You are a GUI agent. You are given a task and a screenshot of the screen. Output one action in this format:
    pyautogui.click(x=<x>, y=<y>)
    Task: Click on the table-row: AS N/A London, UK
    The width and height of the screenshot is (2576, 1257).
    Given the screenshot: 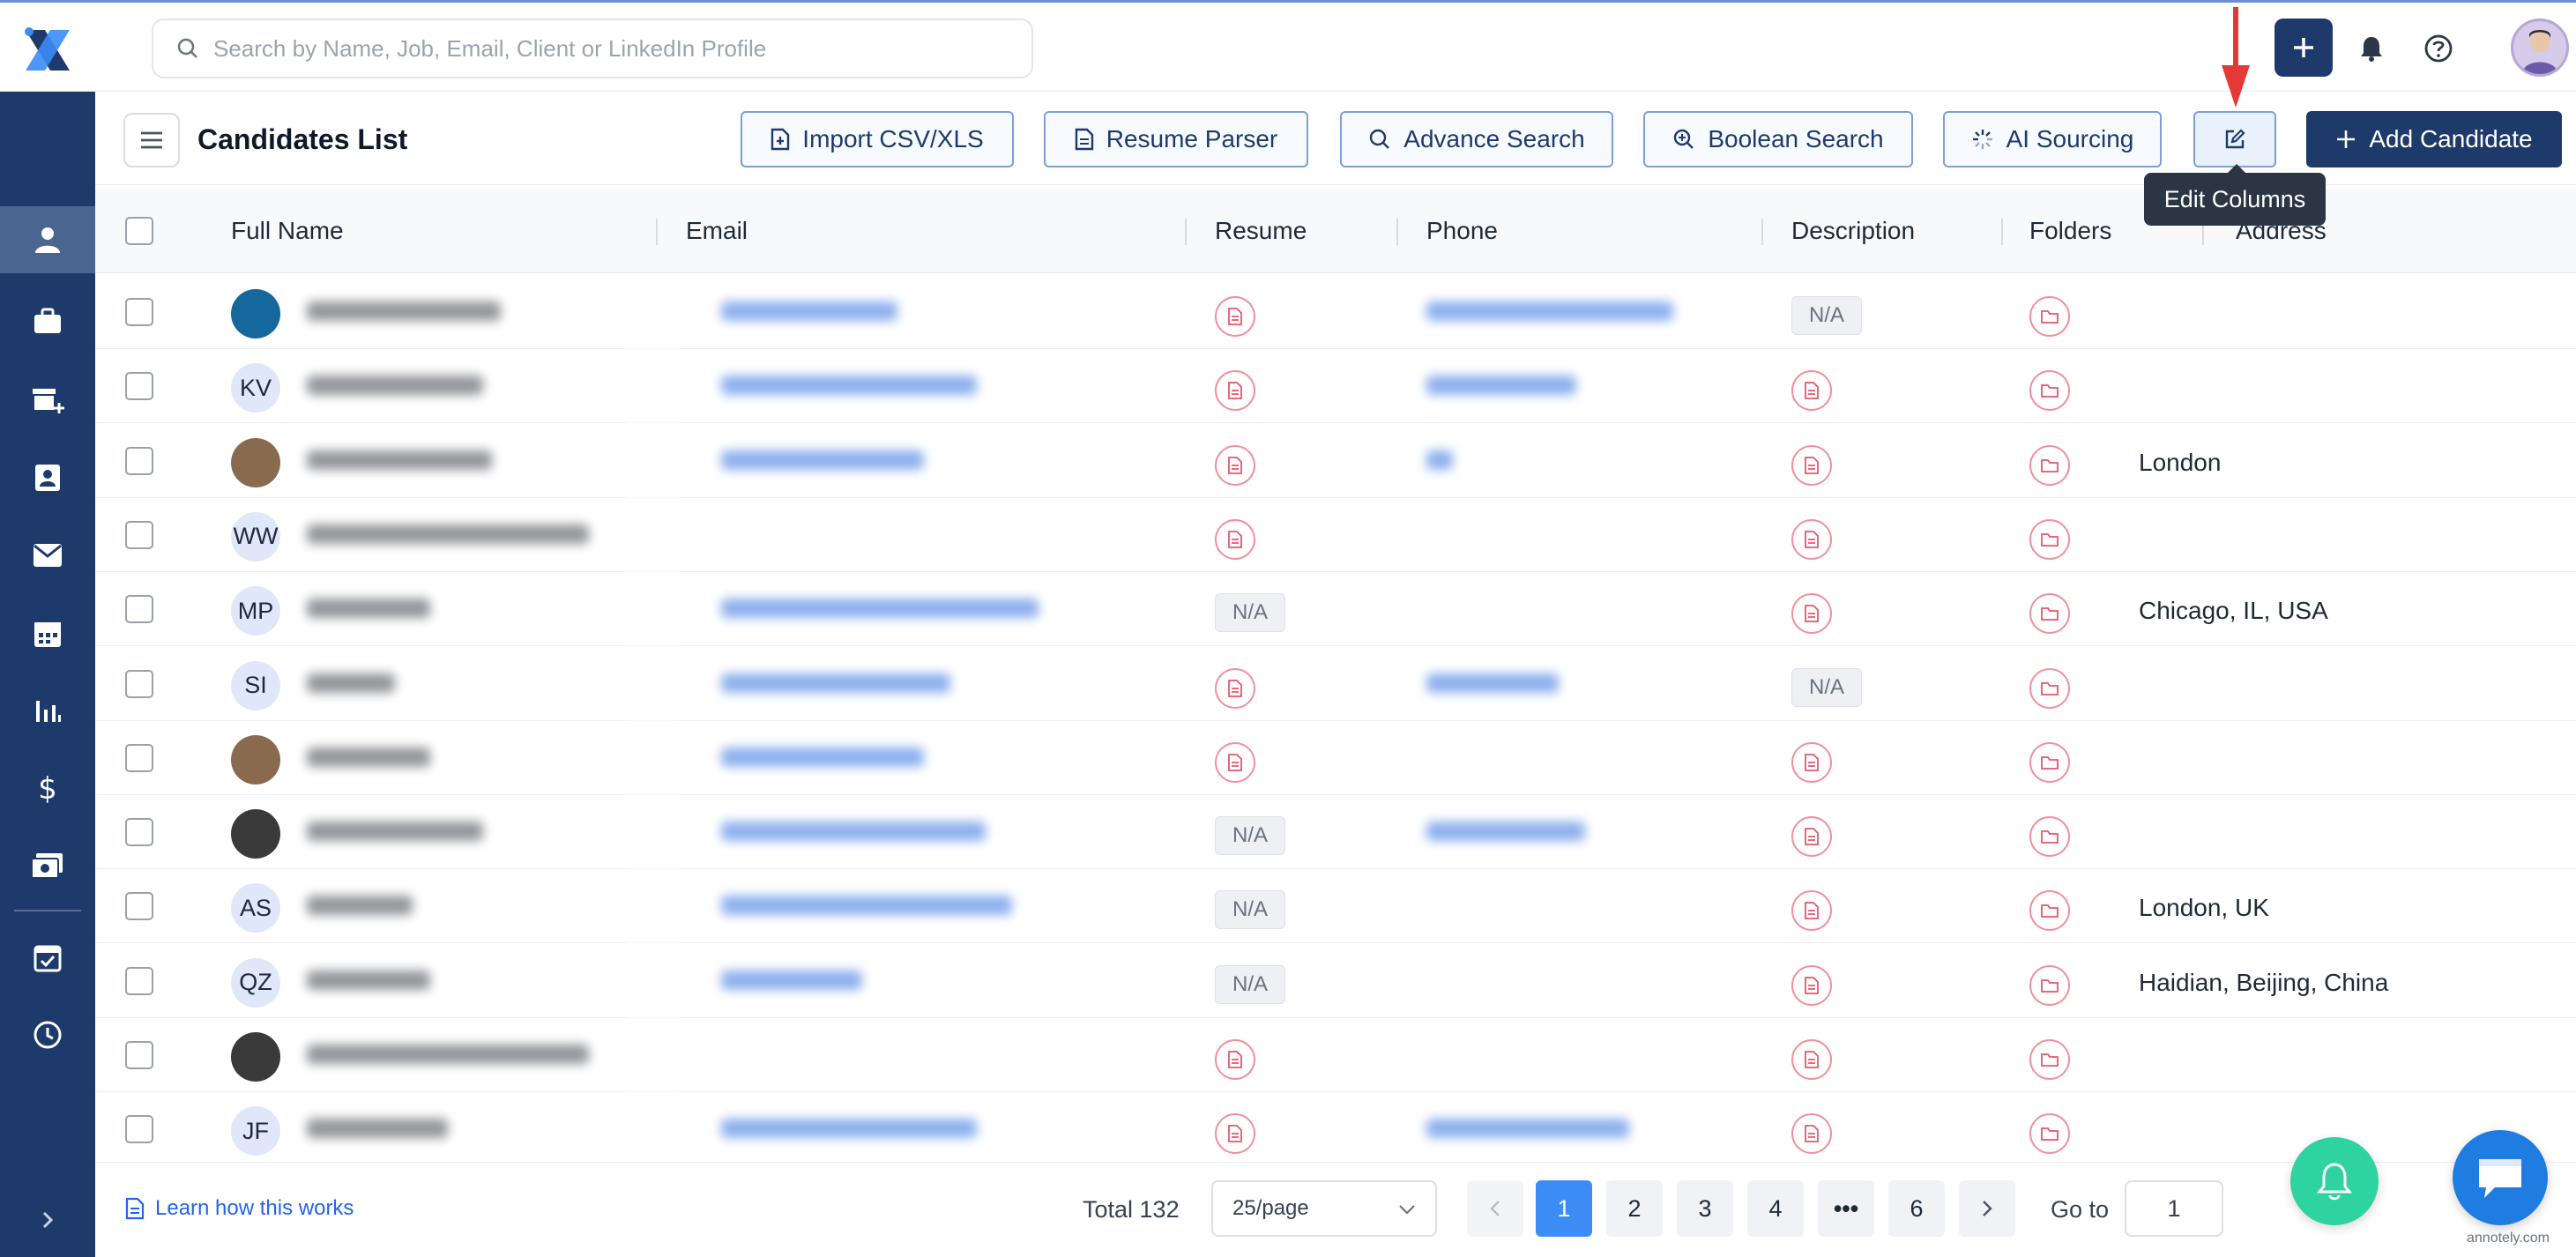 What is the action you would take?
    pyautogui.click(x=1335, y=906)
    